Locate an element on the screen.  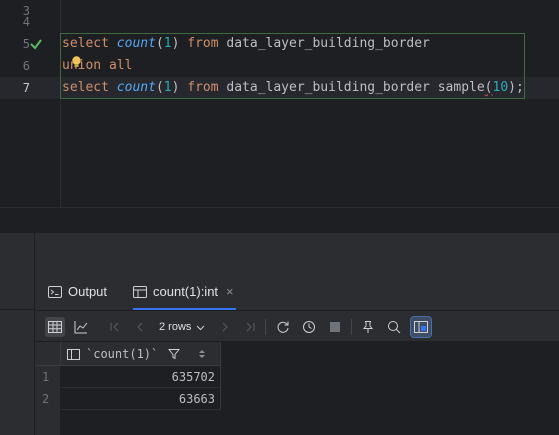
last-page-icon is located at coordinates (250, 327).